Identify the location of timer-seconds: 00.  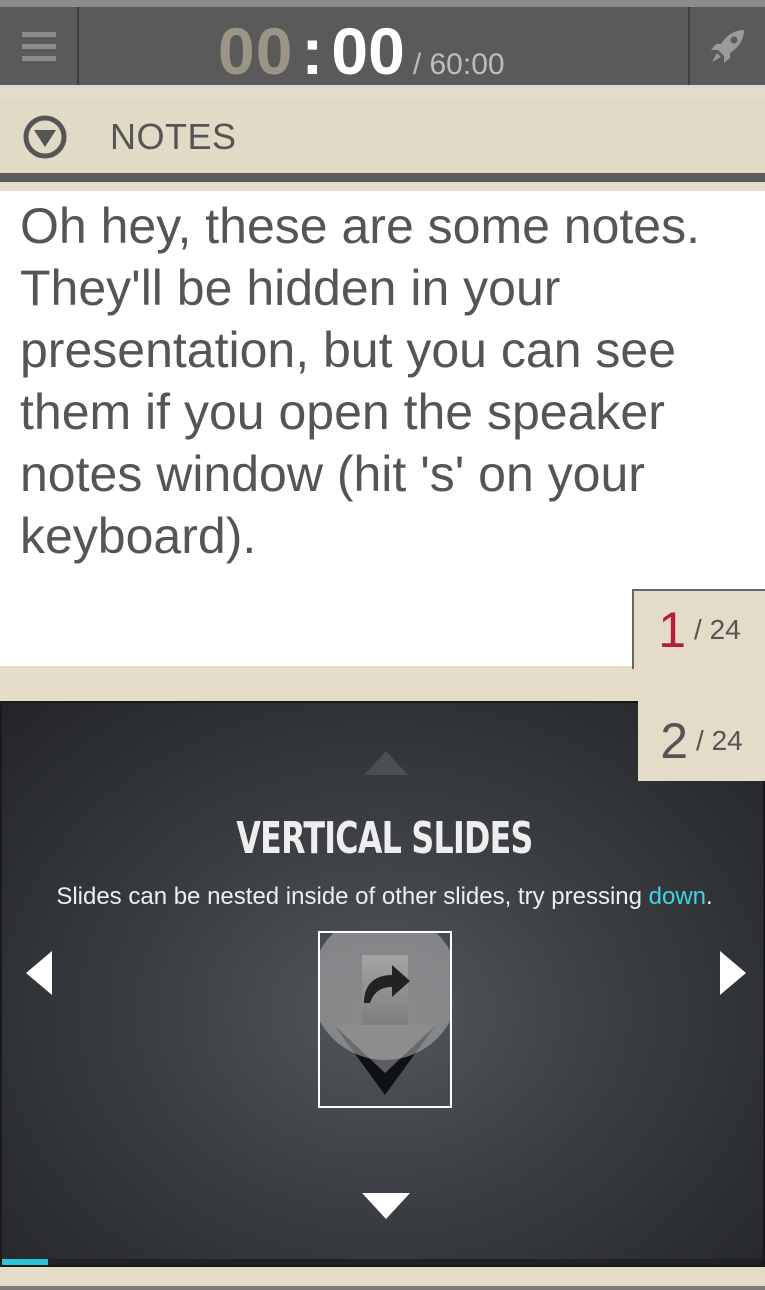
(368, 51).